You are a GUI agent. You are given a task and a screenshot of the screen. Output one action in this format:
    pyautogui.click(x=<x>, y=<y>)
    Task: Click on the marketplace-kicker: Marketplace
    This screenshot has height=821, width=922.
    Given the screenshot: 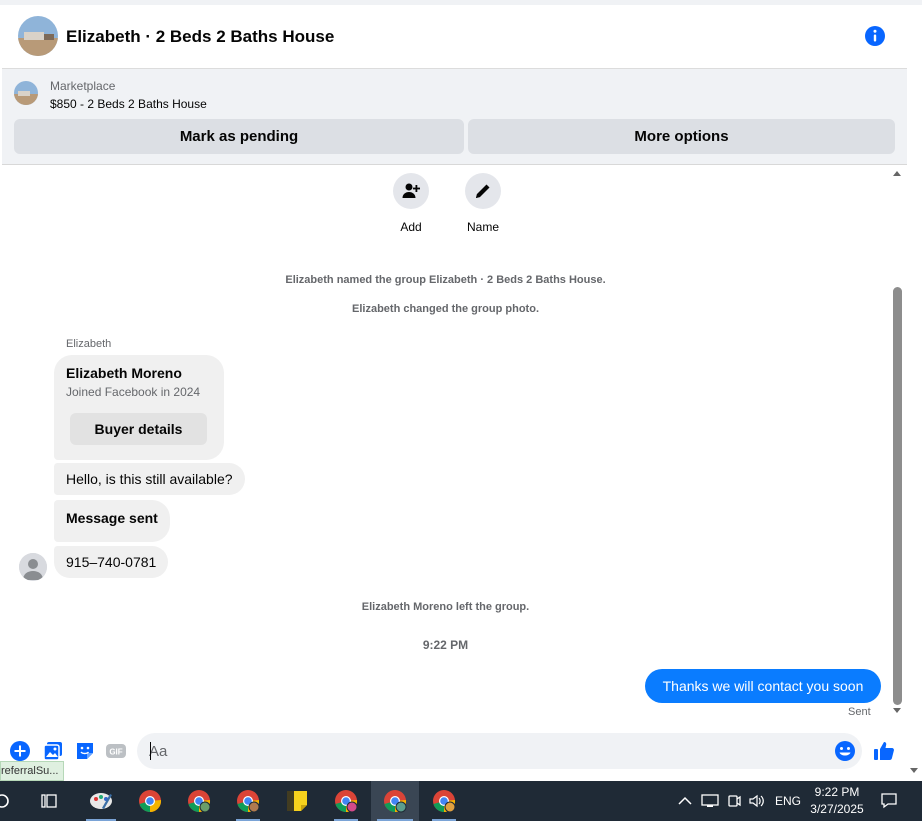 What is the action you would take?
    pyautogui.click(x=83, y=86)
    